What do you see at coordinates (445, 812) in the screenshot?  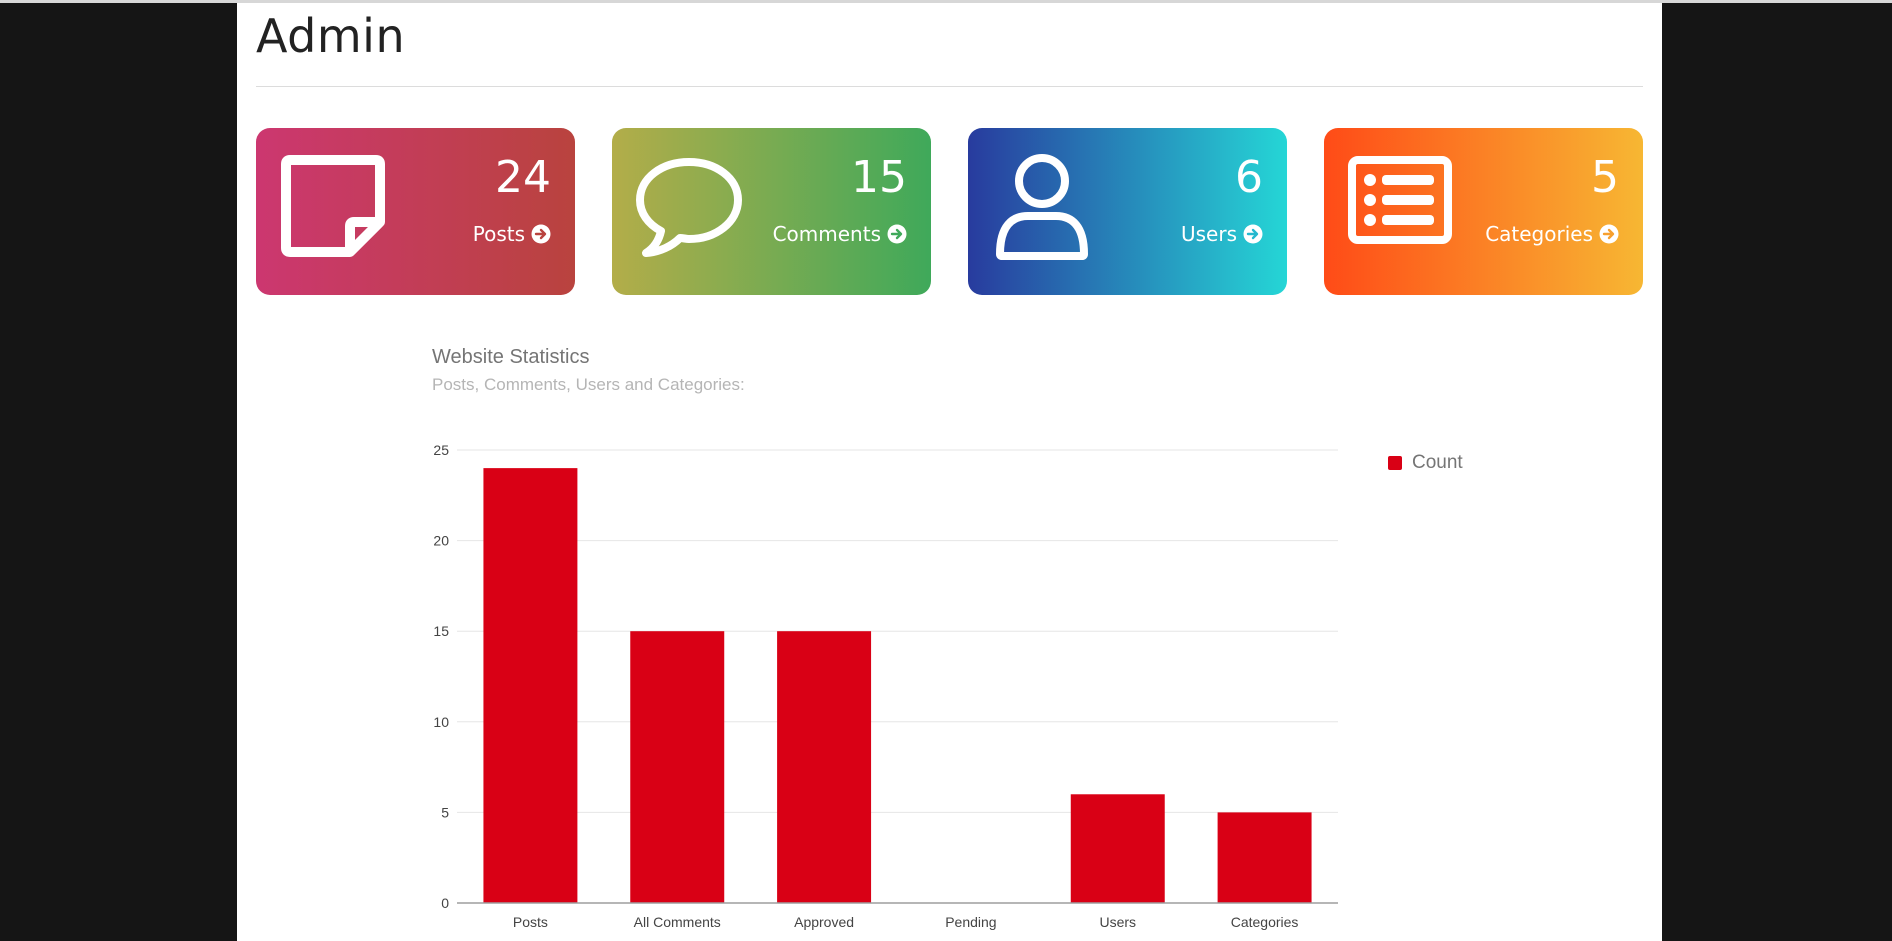 I see `y-tick-label: 5` at bounding box center [445, 812].